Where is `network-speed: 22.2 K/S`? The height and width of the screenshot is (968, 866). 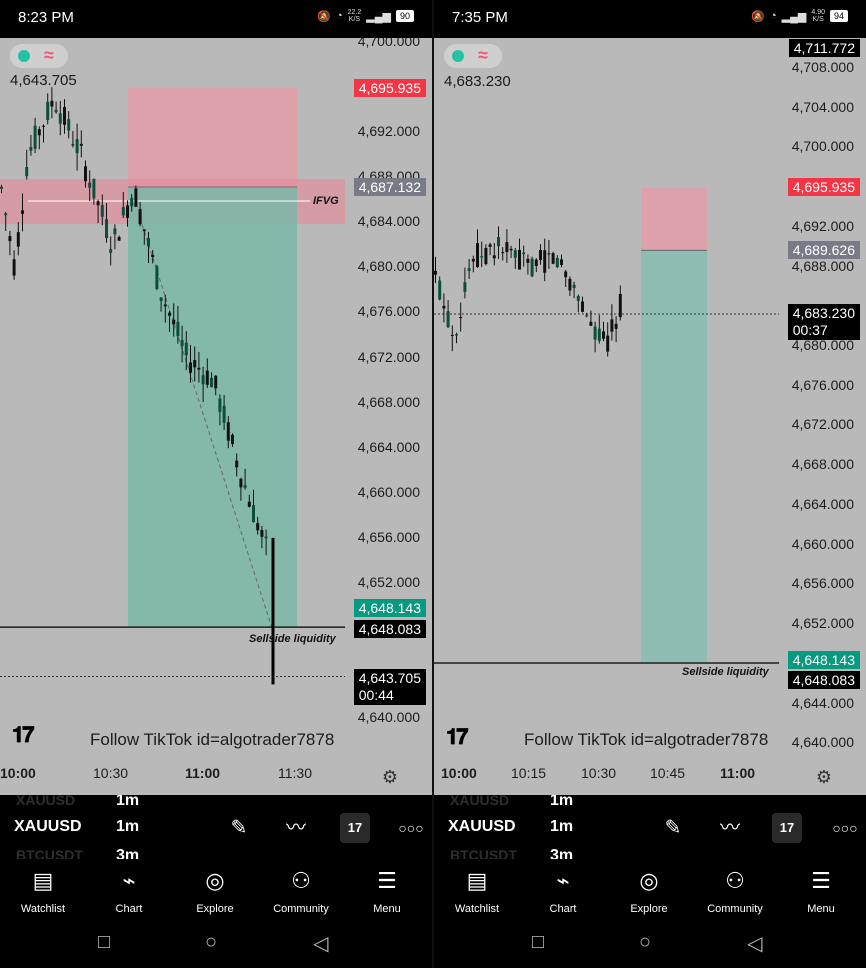
network-speed: 22.2 K/S is located at coordinates (354, 16).